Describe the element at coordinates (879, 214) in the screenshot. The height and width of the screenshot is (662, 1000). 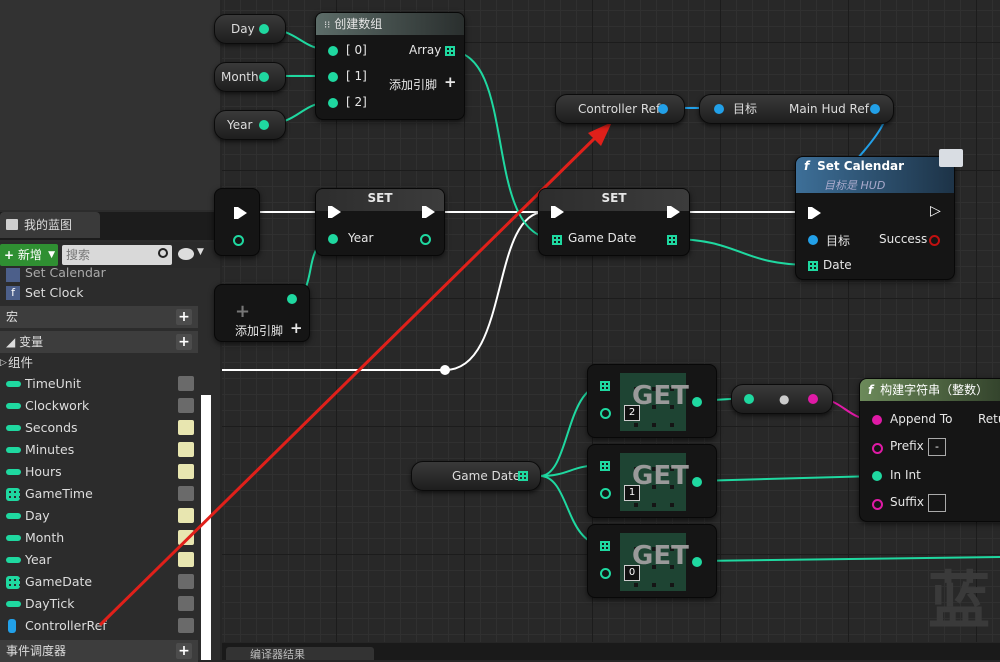
I see `set-calendar-node: f Set Calendar 目标是 HUD ▷ 目标 Success Date` at that location.